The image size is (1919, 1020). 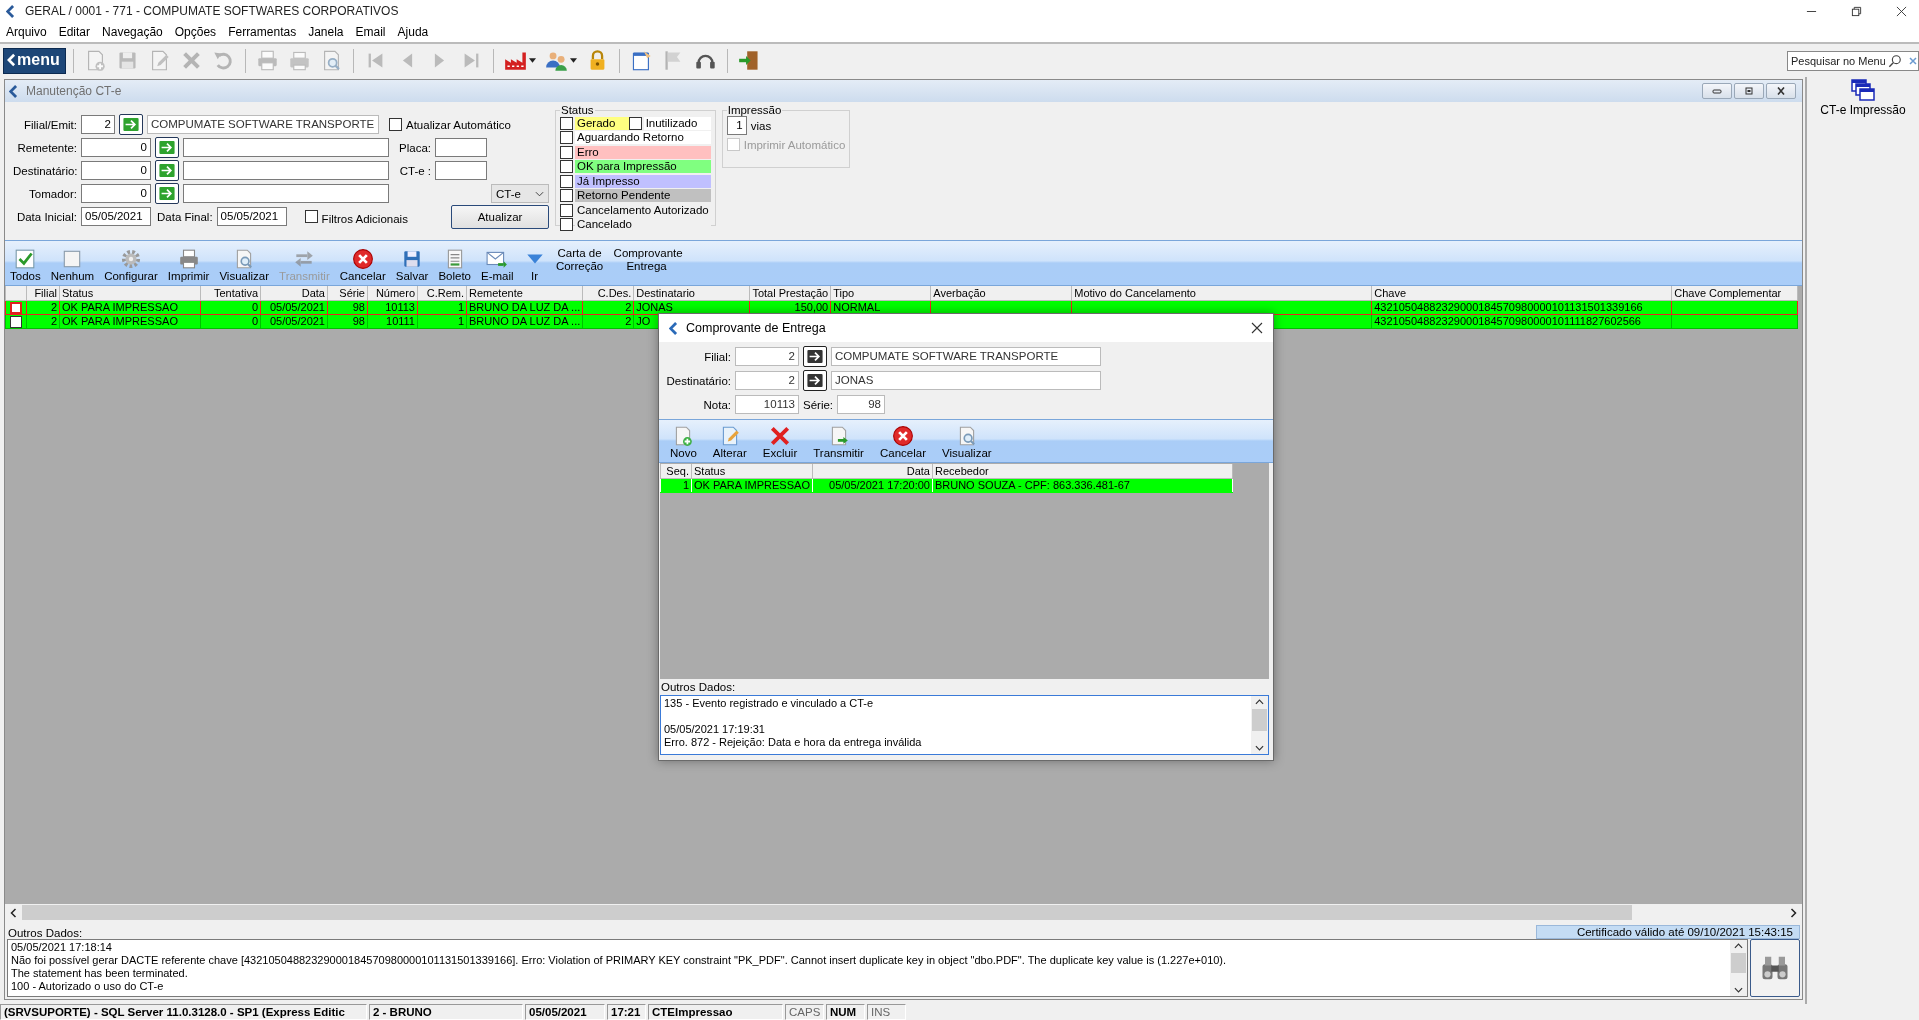 I want to click on menu-item: Email, so click(x=370, y=32).